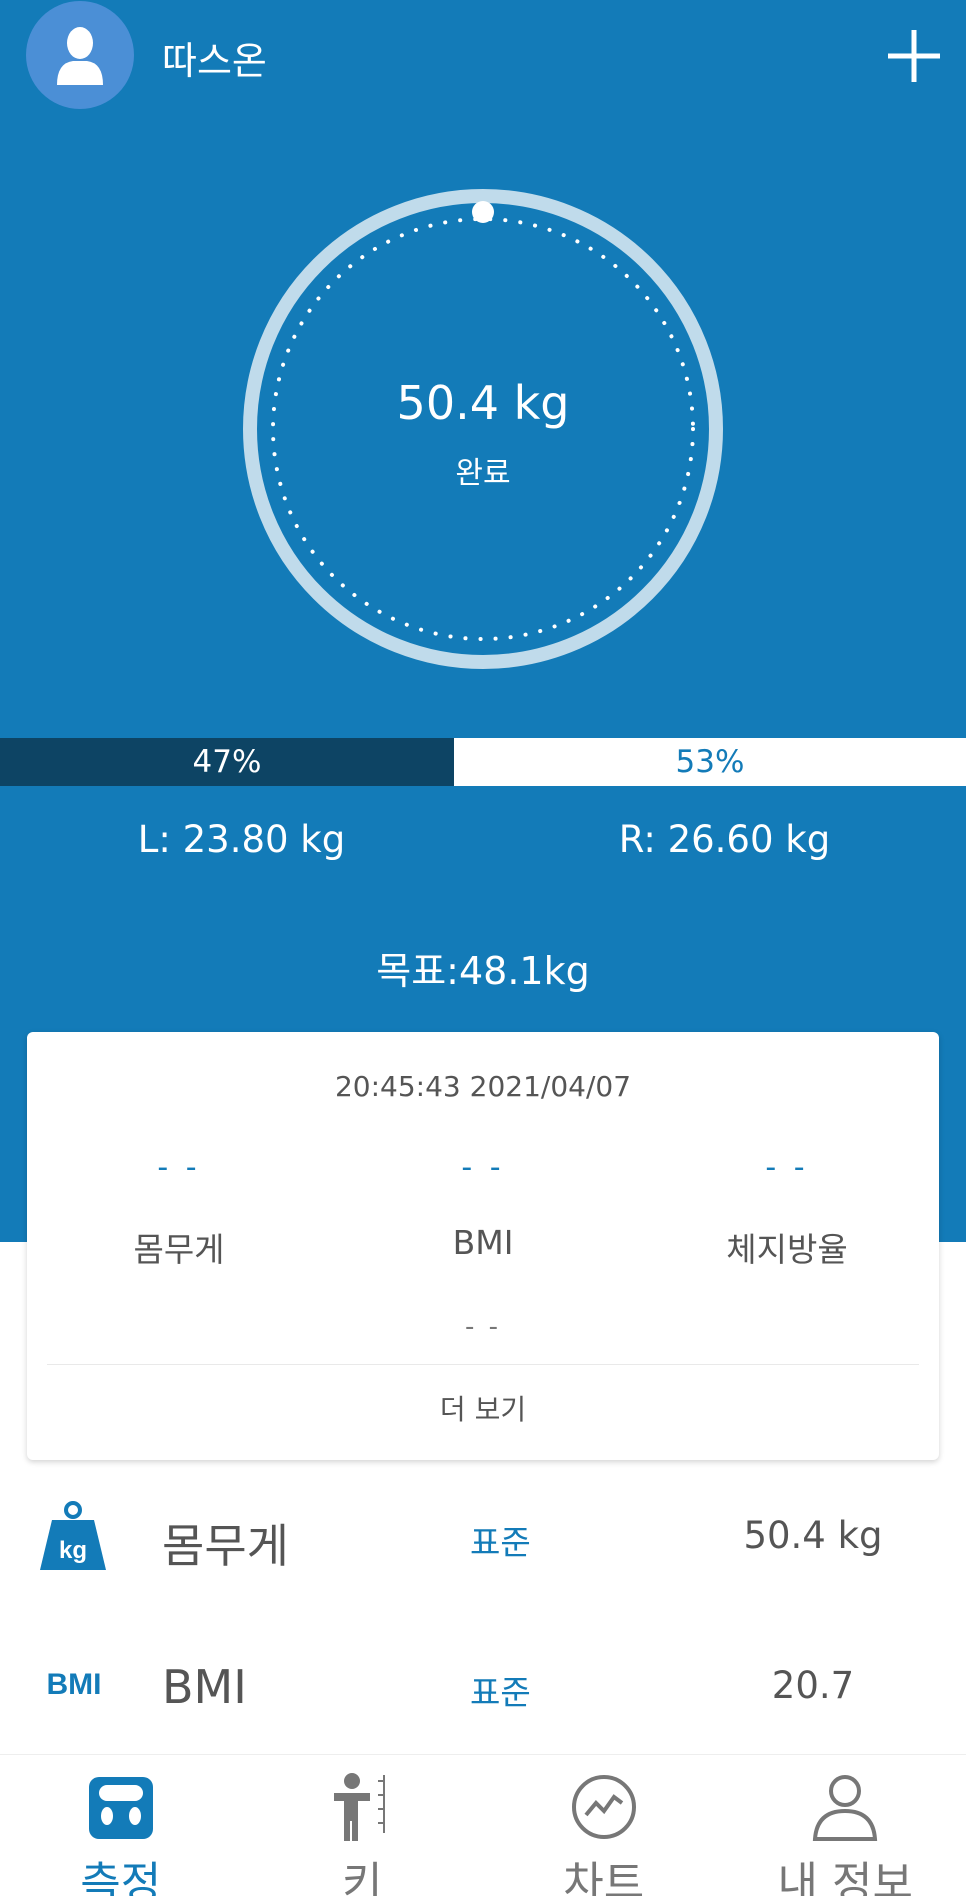  I want to click on metric-name: 몸무게, so click(225, 1546).